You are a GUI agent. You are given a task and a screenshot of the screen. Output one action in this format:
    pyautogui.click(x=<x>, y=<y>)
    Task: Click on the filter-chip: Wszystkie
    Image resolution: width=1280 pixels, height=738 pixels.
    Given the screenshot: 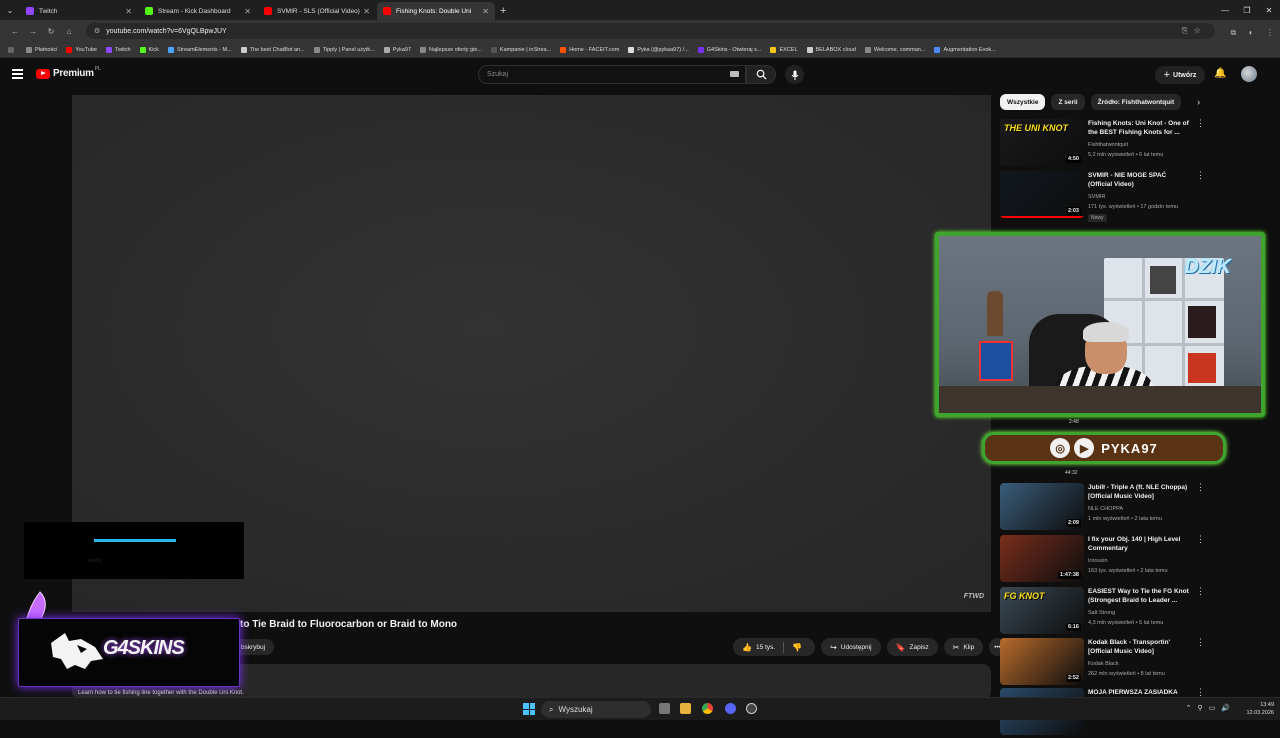 What is the action you would take?
    pyautogui.click(x=1023, y=102)
    